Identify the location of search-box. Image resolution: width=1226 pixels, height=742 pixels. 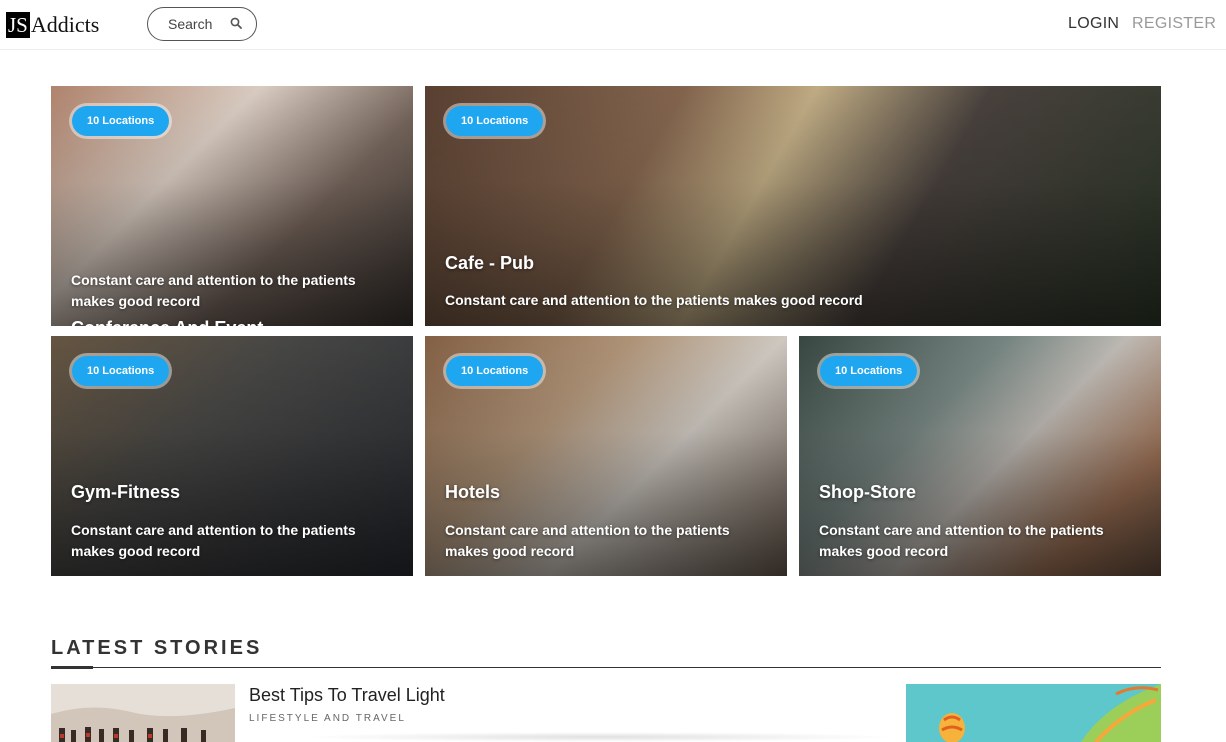
(202, 24).